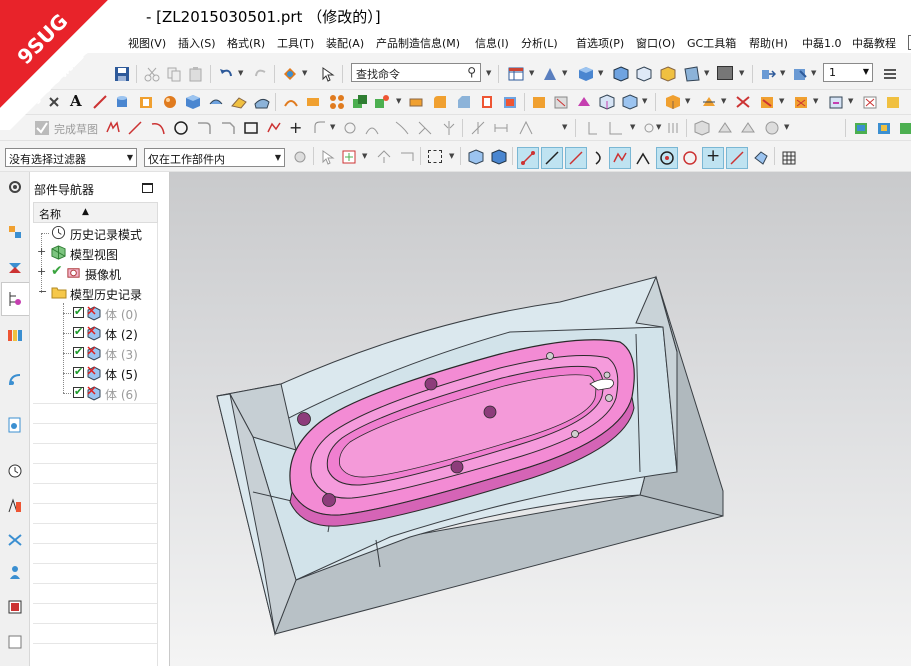 Image resolution: width=911 pixels, height=666 pixels. I want to click on tree-node-history-mode: 历史记录模式, so click(95, 233).